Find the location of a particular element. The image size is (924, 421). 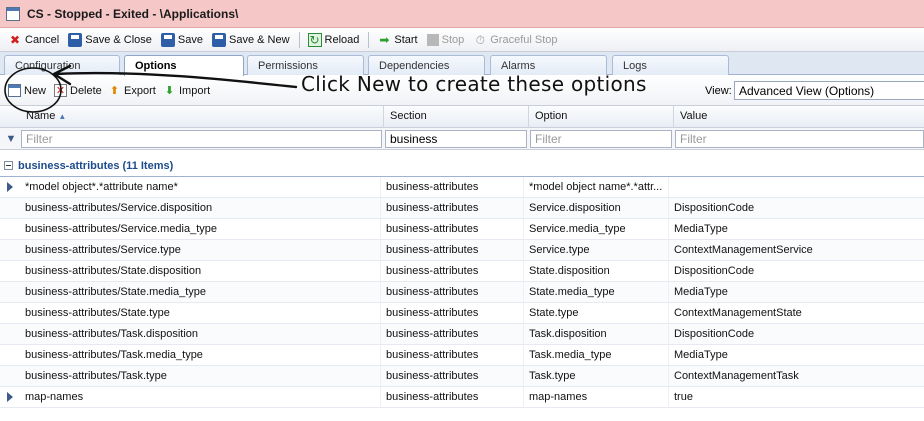

cell-name: business-attributes/Service.media_type is located at coordinates (200, 229).